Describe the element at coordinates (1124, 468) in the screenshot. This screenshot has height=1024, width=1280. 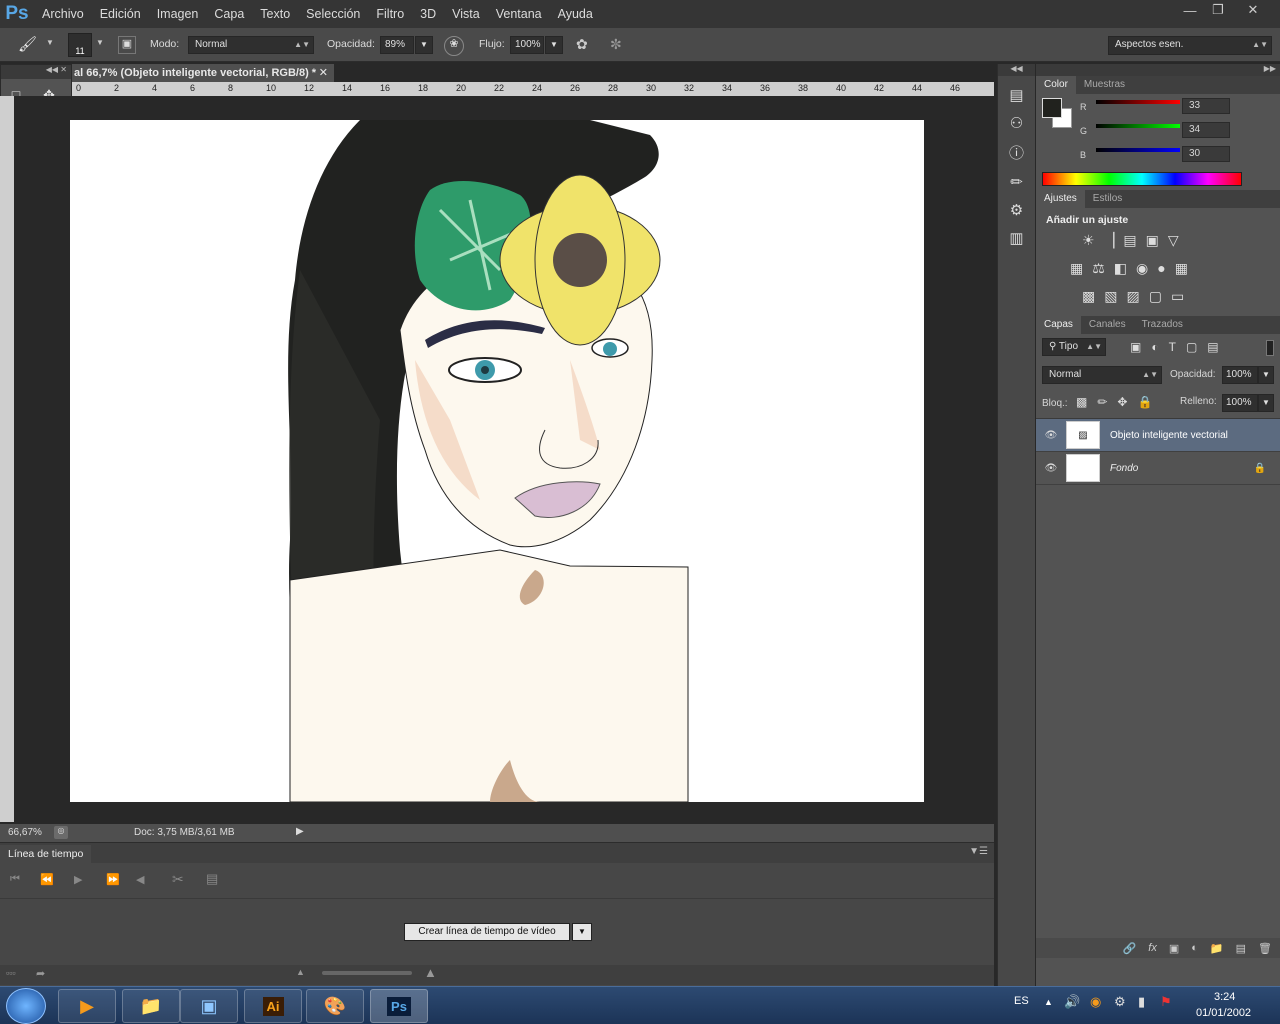
I see `layer-name: Fondo` at that location.